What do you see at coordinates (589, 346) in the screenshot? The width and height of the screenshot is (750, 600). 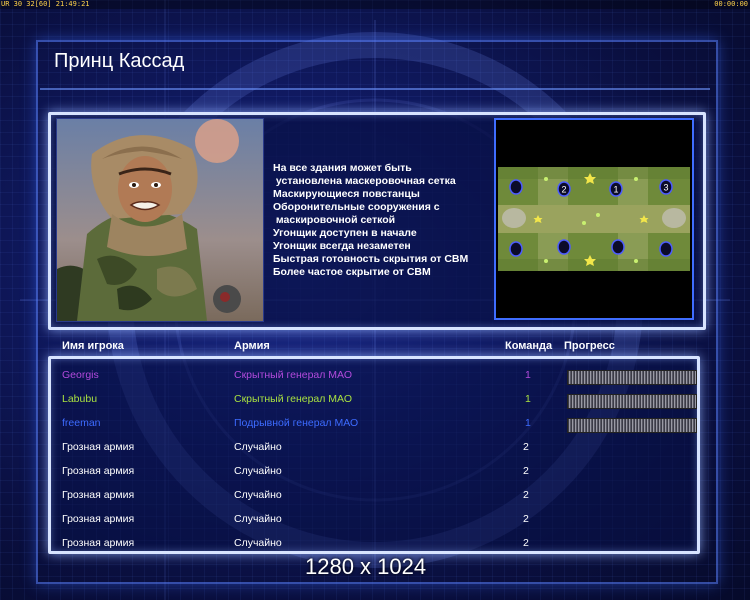 I see `column-header-progress: Прогресс` at bounding box center [589, 346].